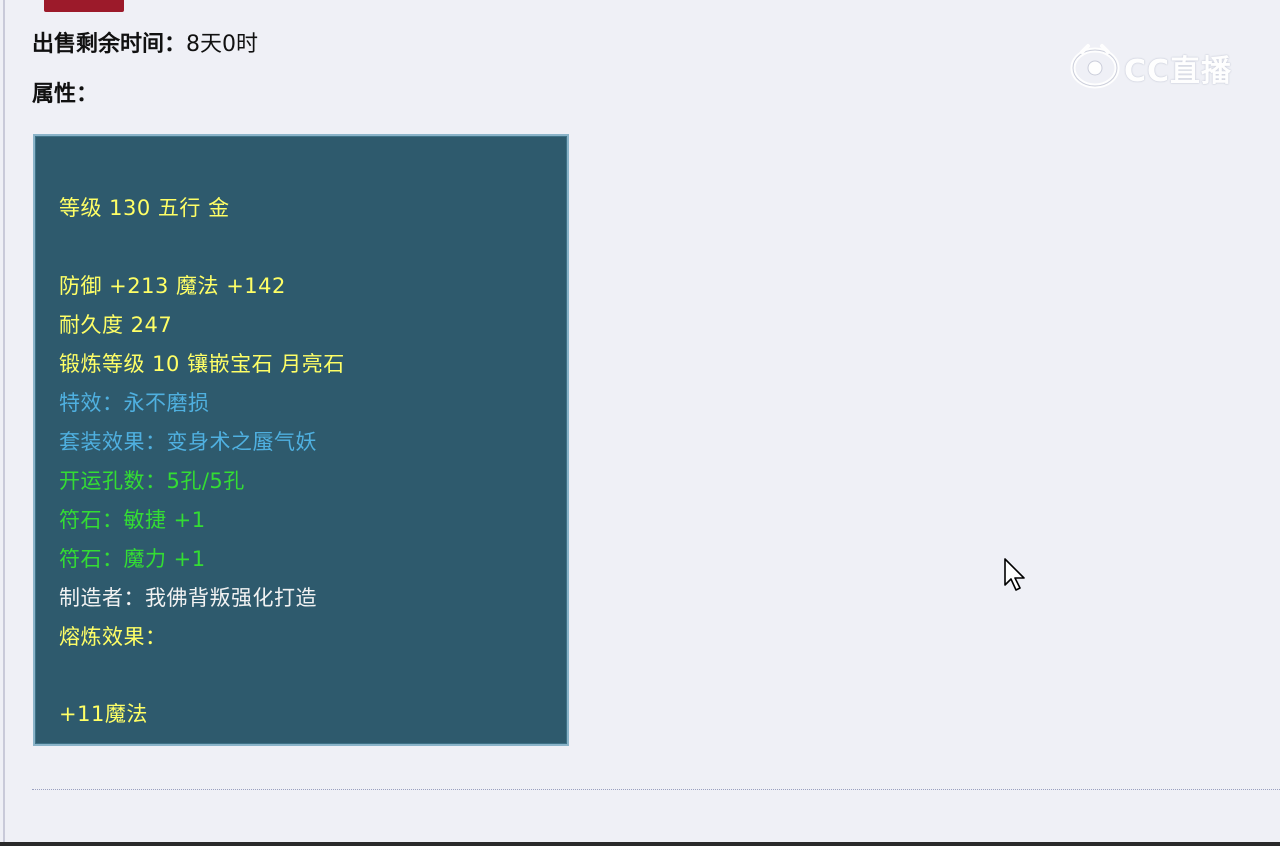  I want to click on attr-defense-magic: 防御 +213 魔法 +142, so click(172, 286).